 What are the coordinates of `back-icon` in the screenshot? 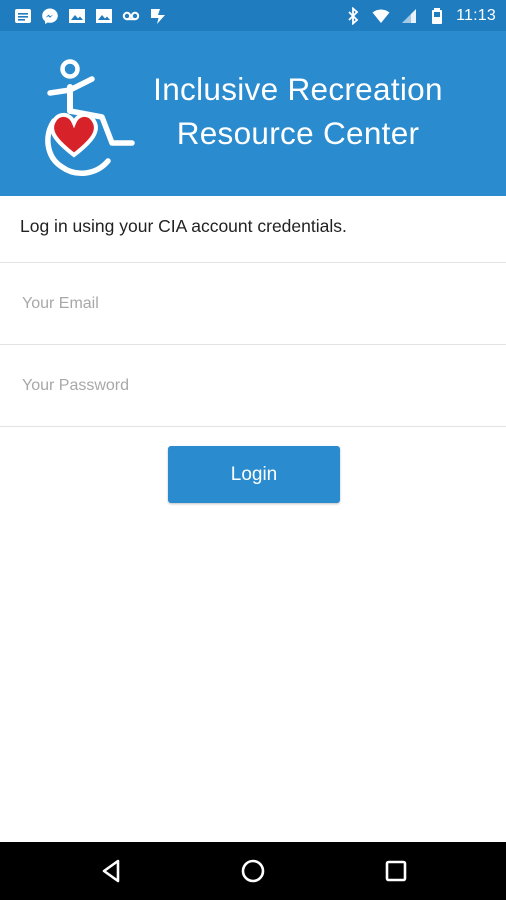 It's located at (111, 871).